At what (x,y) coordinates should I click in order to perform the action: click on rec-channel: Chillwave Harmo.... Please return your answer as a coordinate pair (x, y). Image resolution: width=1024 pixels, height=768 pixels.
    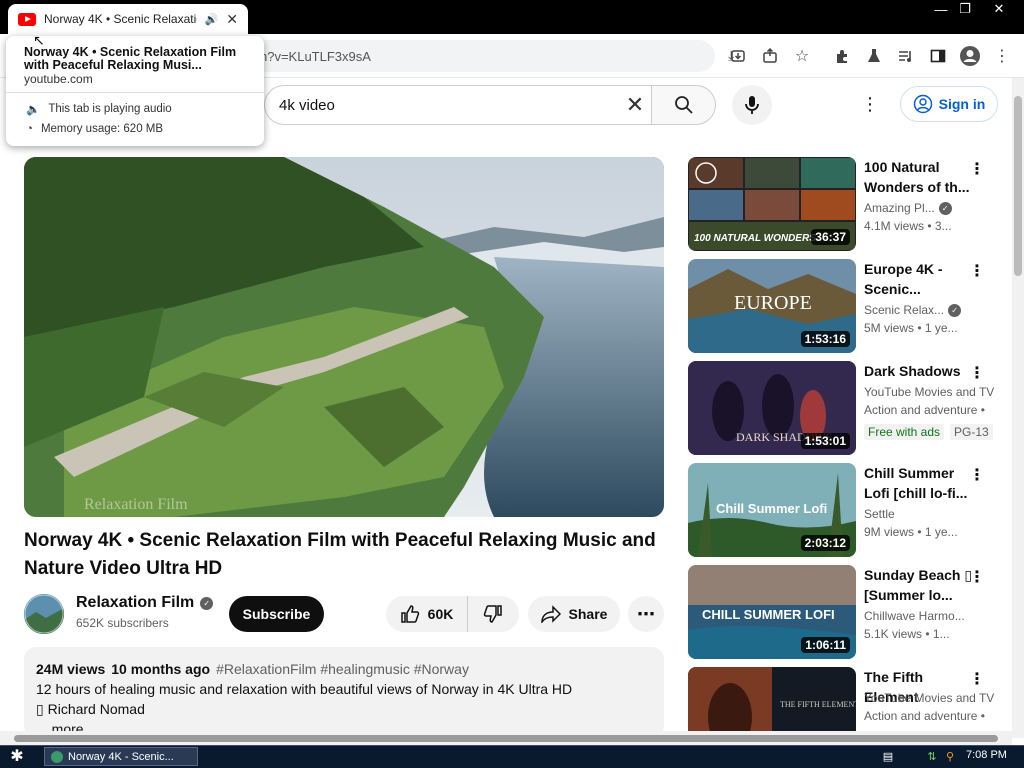
    Looking at the image, I should click on (930, 616).